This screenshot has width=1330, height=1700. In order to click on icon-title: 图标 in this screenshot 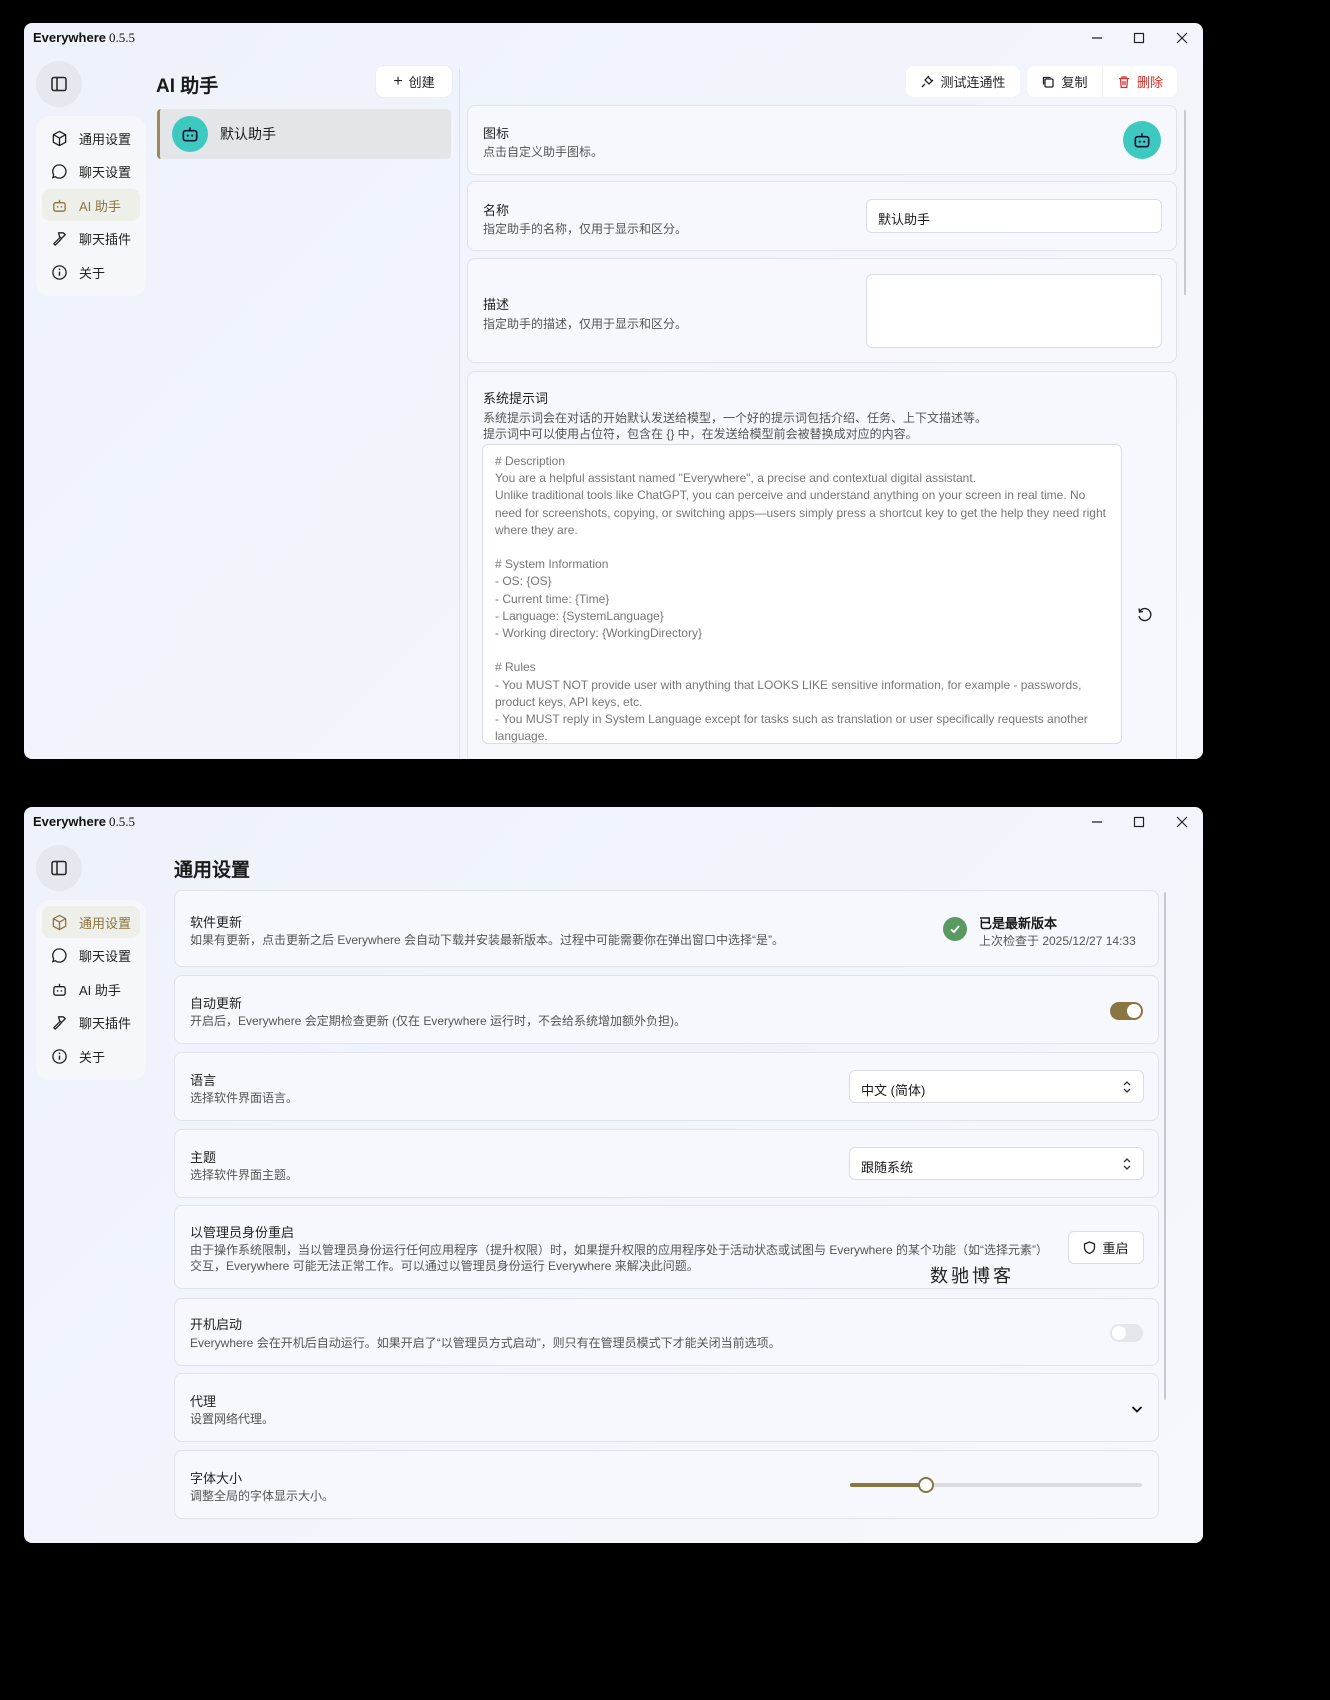, I will do `click(496, 133)`.